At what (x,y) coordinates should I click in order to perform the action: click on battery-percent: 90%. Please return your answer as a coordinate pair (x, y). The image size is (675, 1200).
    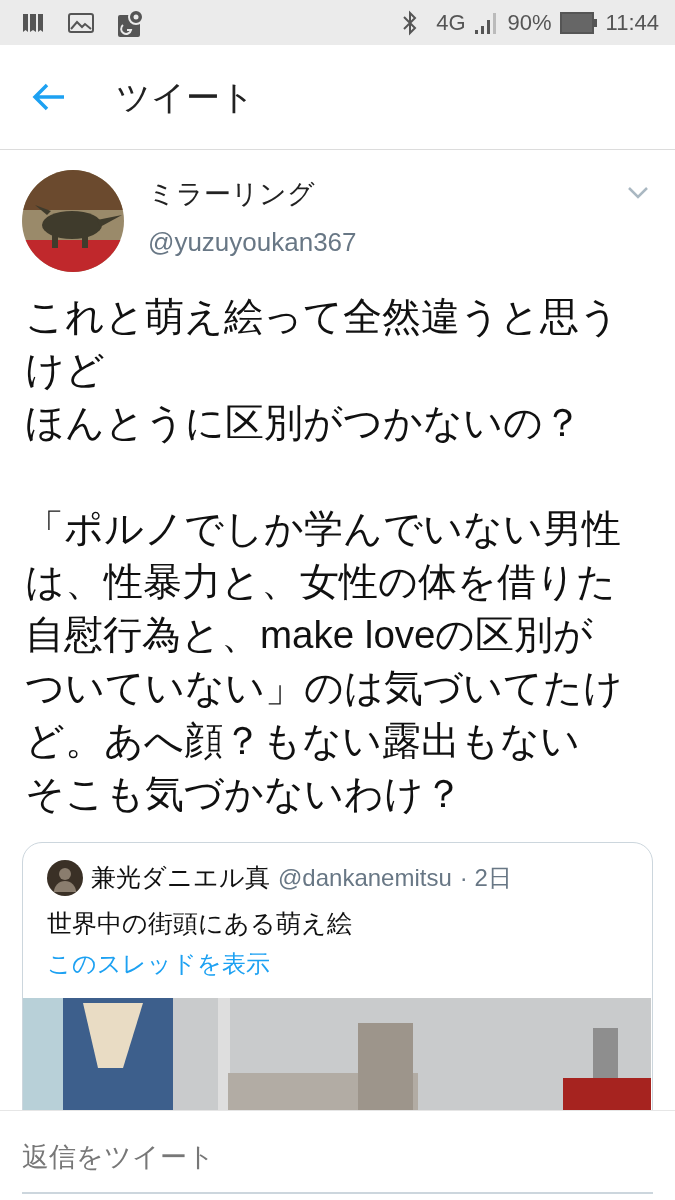
    Looking at the image, I should click on (529, 23).